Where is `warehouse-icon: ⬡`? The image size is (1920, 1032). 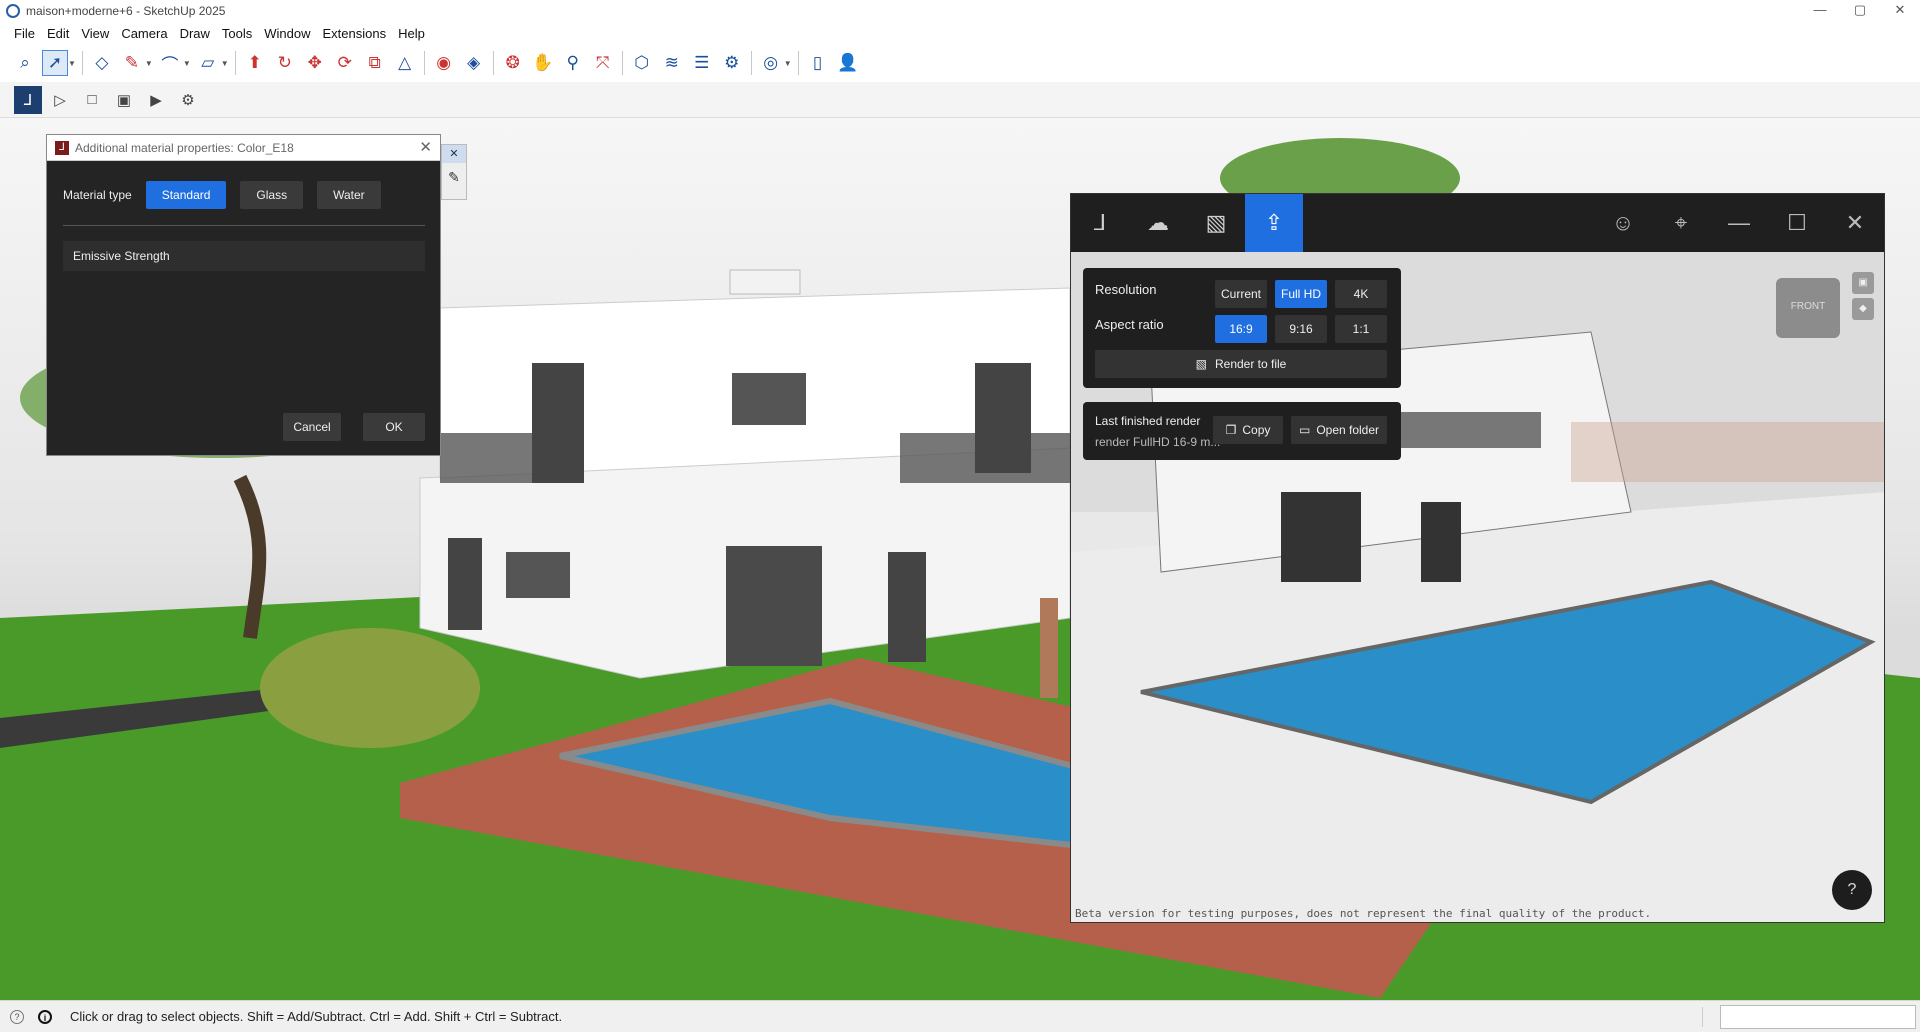 warehouse-icon: ⬡ is located at coordinates (642, 63).